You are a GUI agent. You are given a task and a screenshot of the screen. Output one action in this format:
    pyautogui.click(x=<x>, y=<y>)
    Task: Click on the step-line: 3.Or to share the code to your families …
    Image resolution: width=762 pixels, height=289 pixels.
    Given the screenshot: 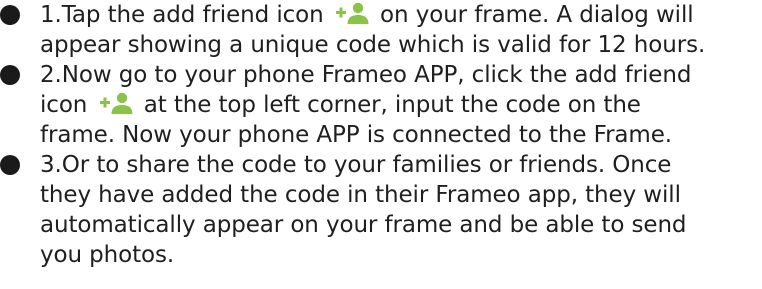 What is the action you would take?
    pyautogui.click(x=356, y=165)
    